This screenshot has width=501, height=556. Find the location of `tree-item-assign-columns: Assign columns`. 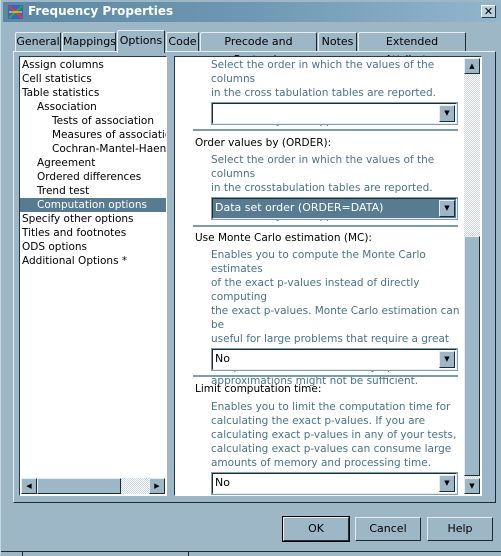

tree-item-assign-columns: Assign columns is located at coordinates (93, 65).